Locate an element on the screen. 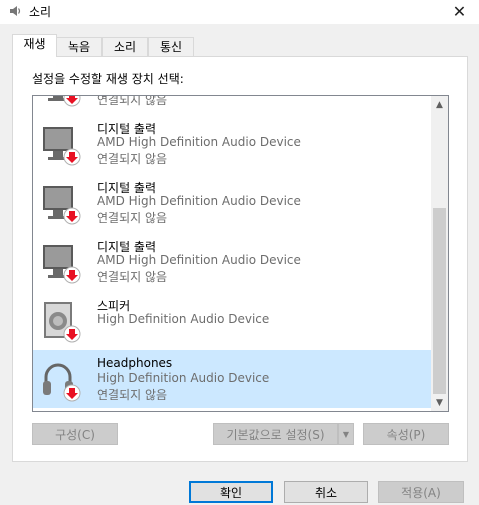 The height and width of the screenshot is (505, 479). scroll-down-button: ▼ is located at coordinates (439, 402).